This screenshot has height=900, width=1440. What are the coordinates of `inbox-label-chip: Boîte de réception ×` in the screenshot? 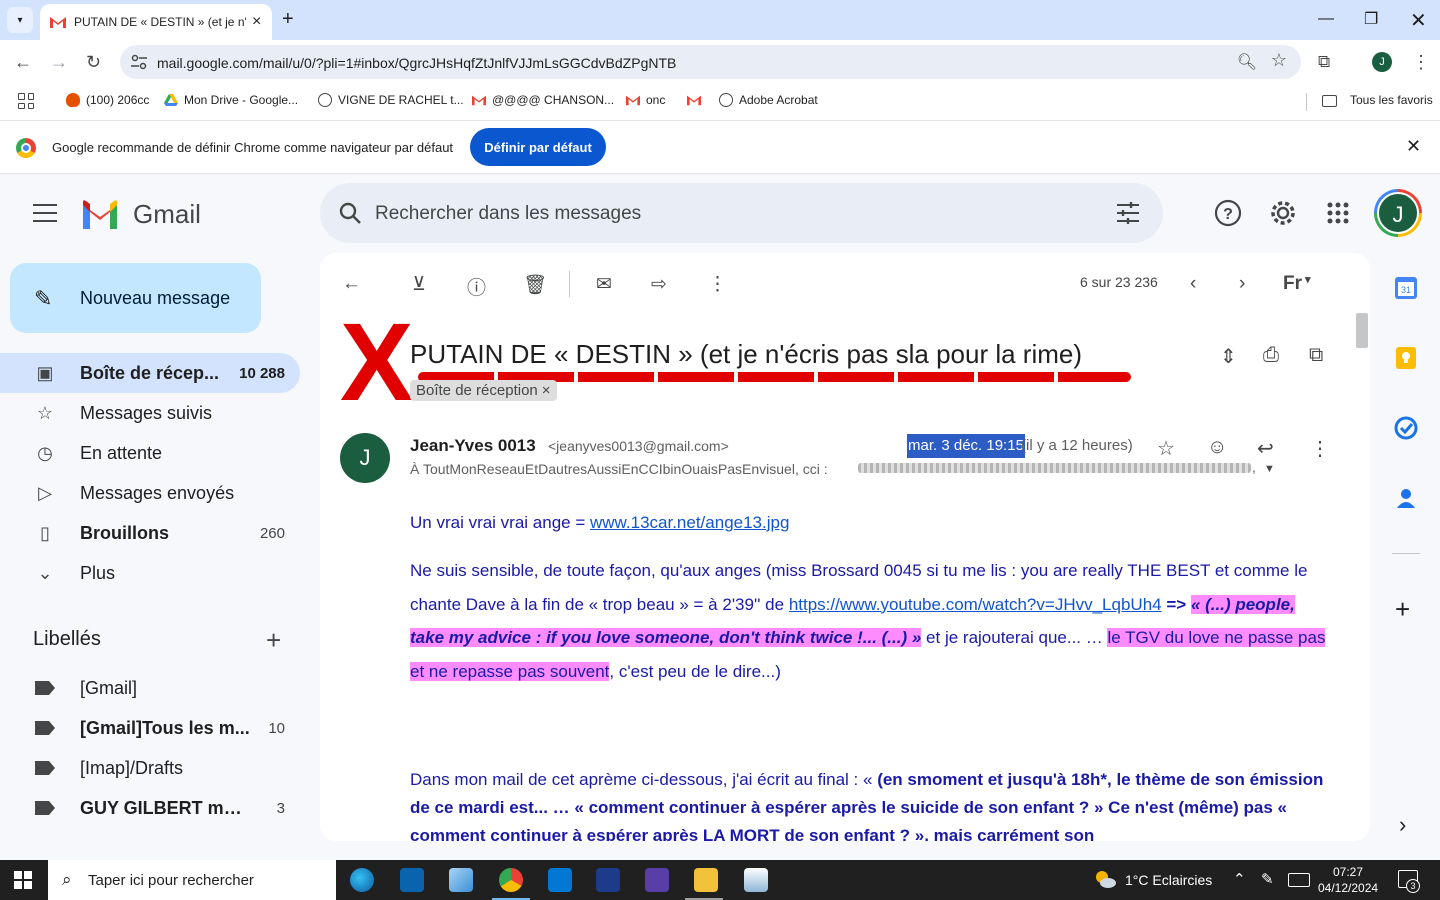 It's located at (483, 390).